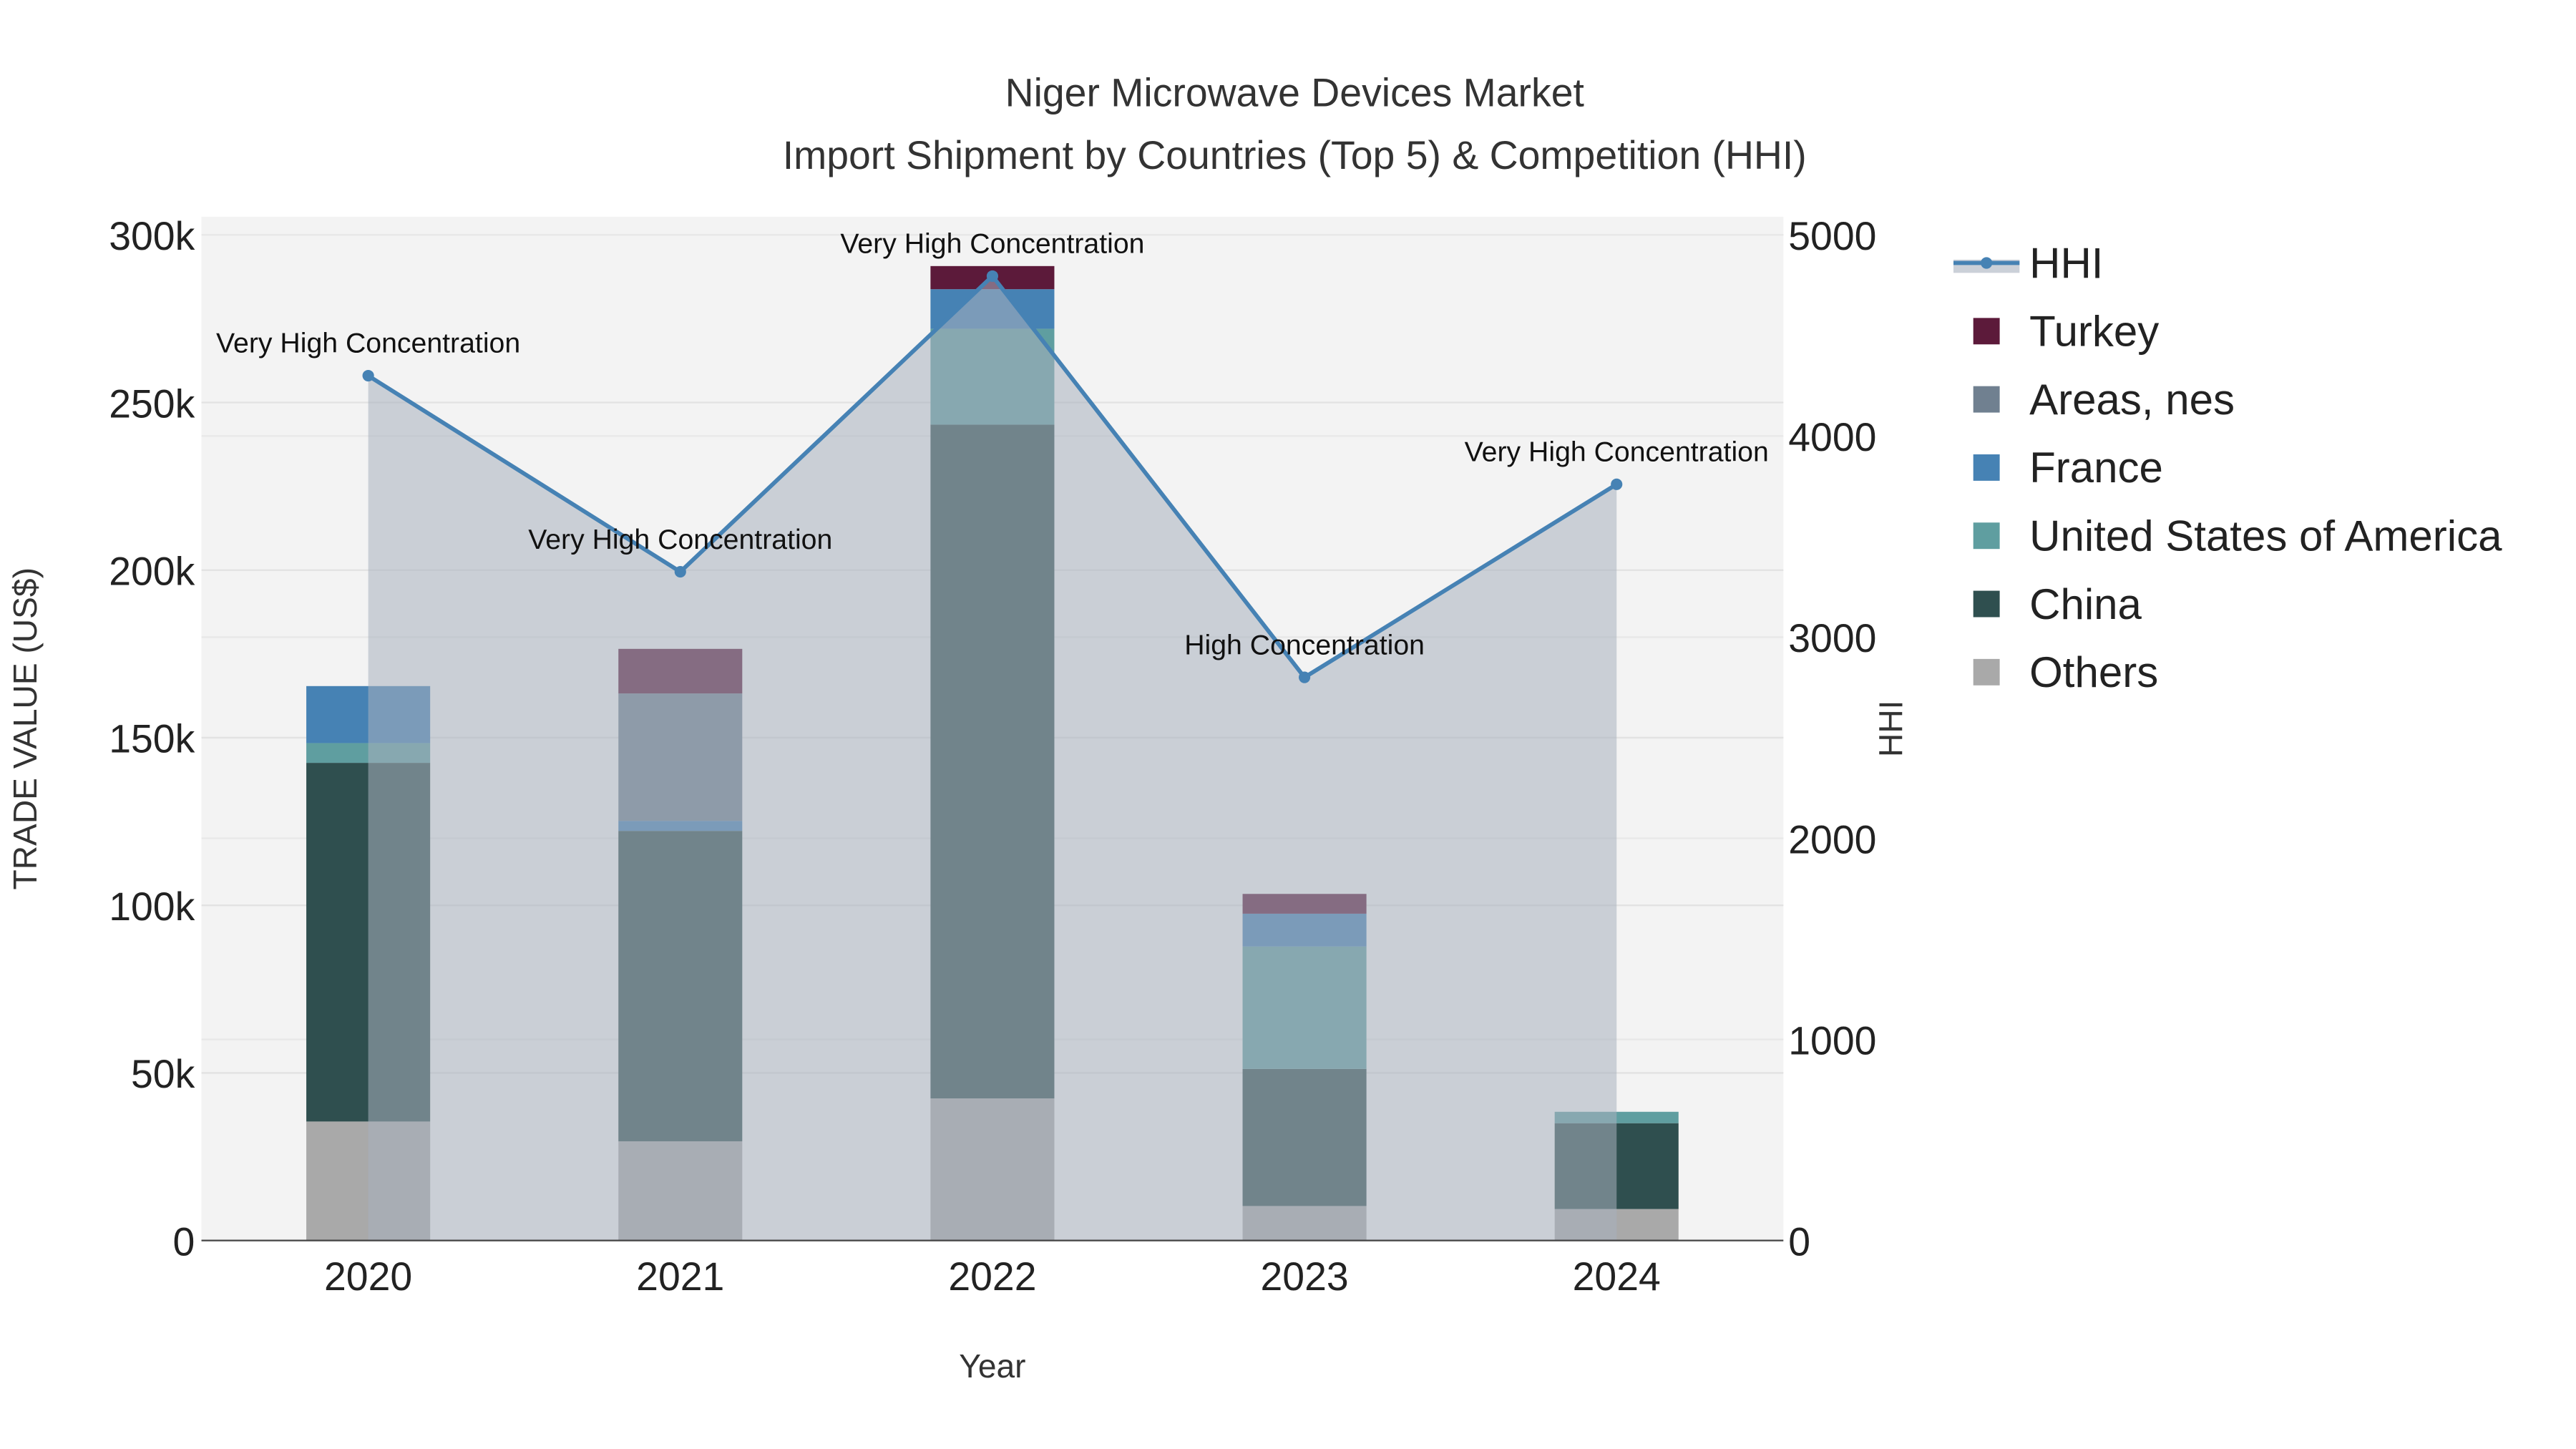  I want to click on y-tick-label: 100k, so click(152, 906).